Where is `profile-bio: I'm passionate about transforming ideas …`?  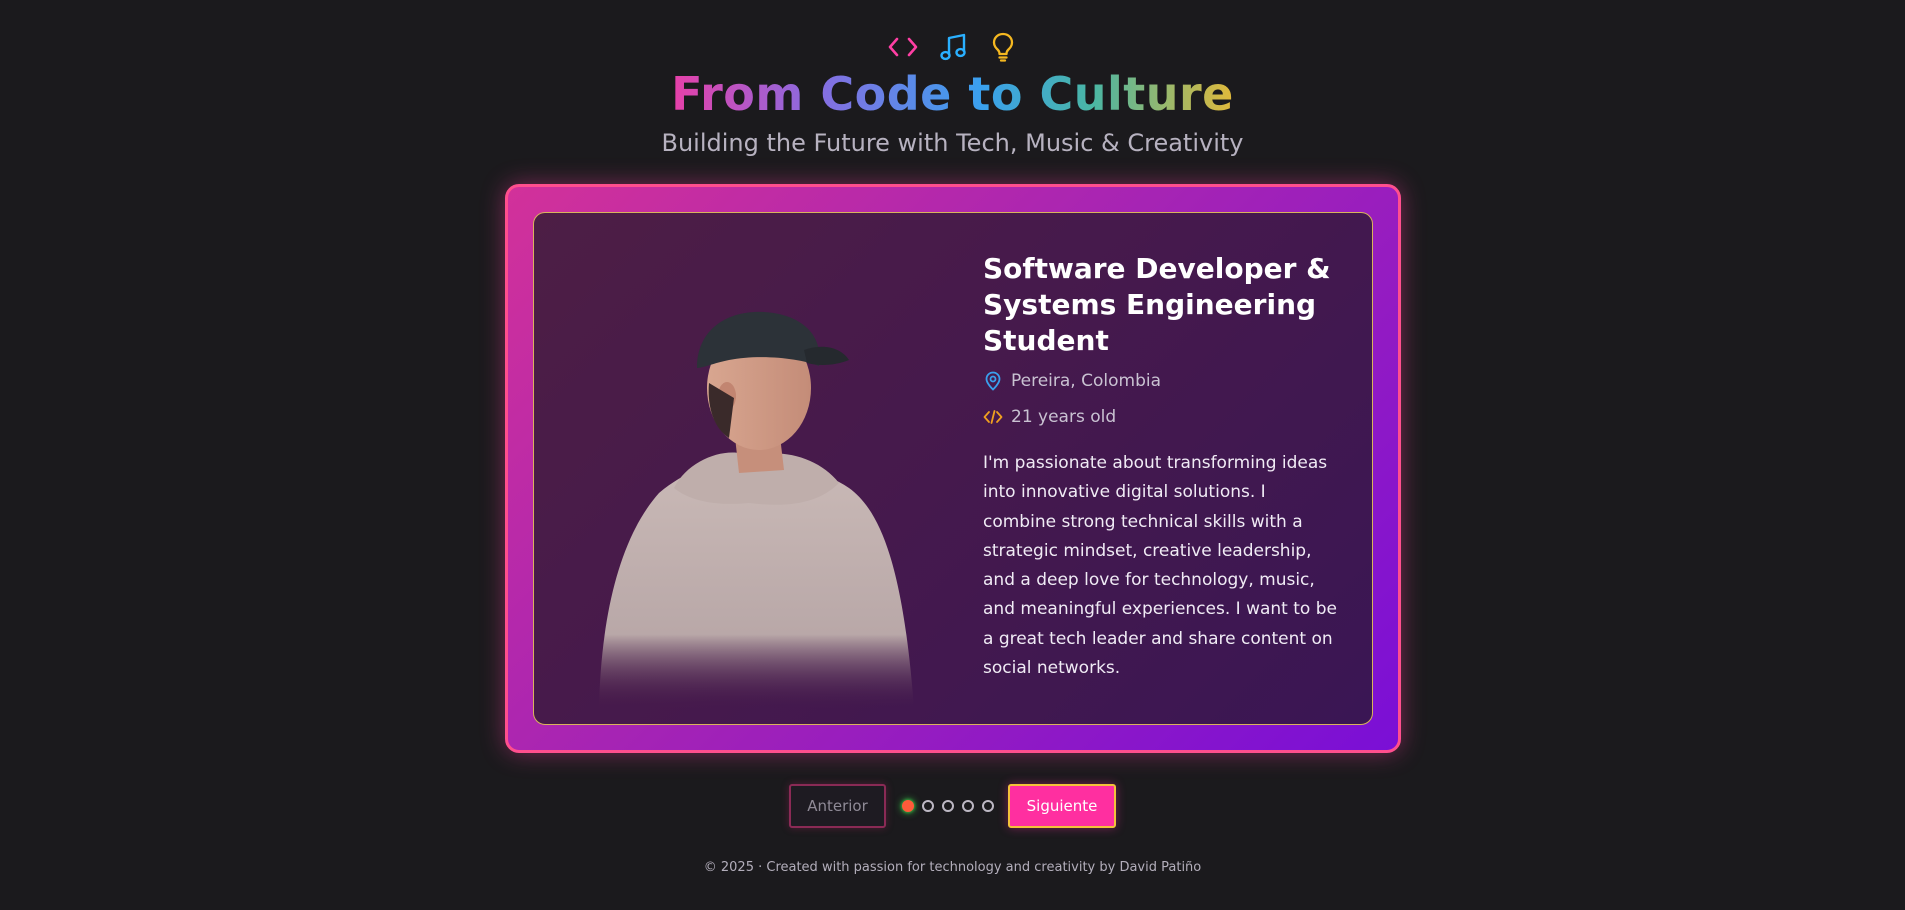
profile-bio: I'm passionate about transforming ideas … is located at coordinates (1160, 566).